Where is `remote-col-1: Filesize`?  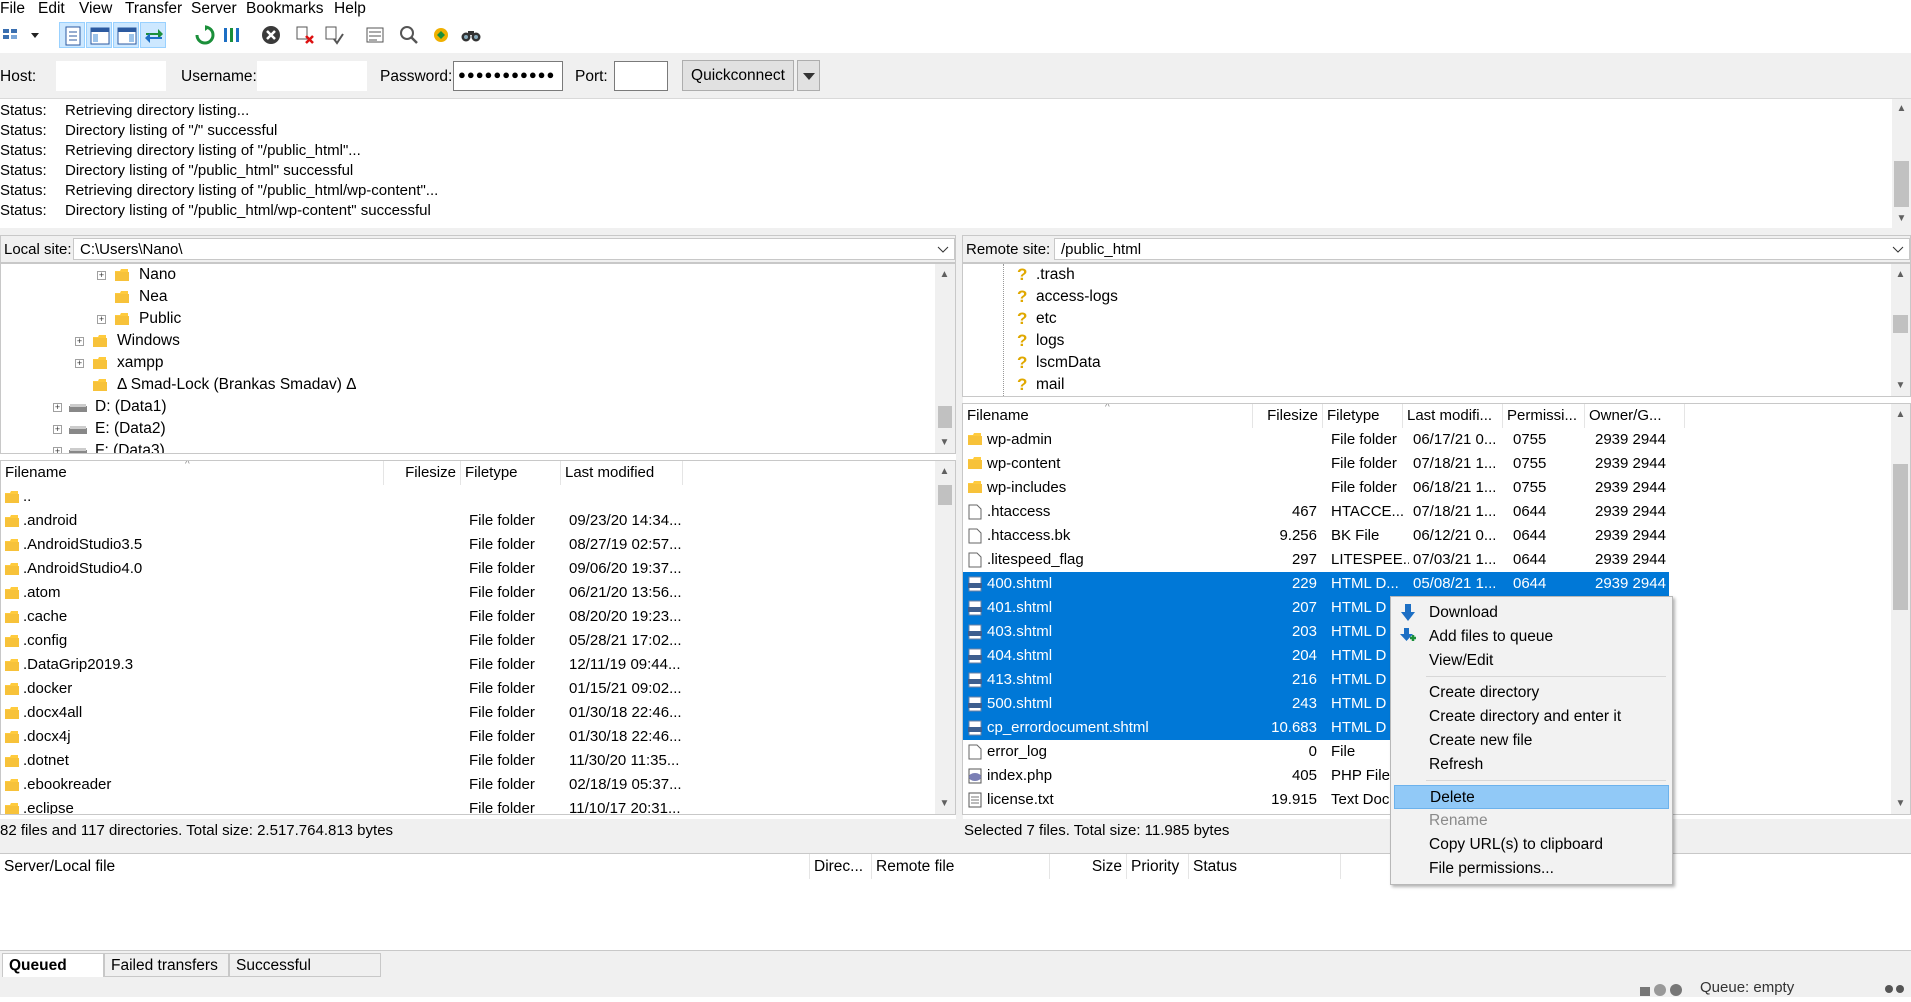
remote-col-1: Filesize is located at coordinates (1288, 416).